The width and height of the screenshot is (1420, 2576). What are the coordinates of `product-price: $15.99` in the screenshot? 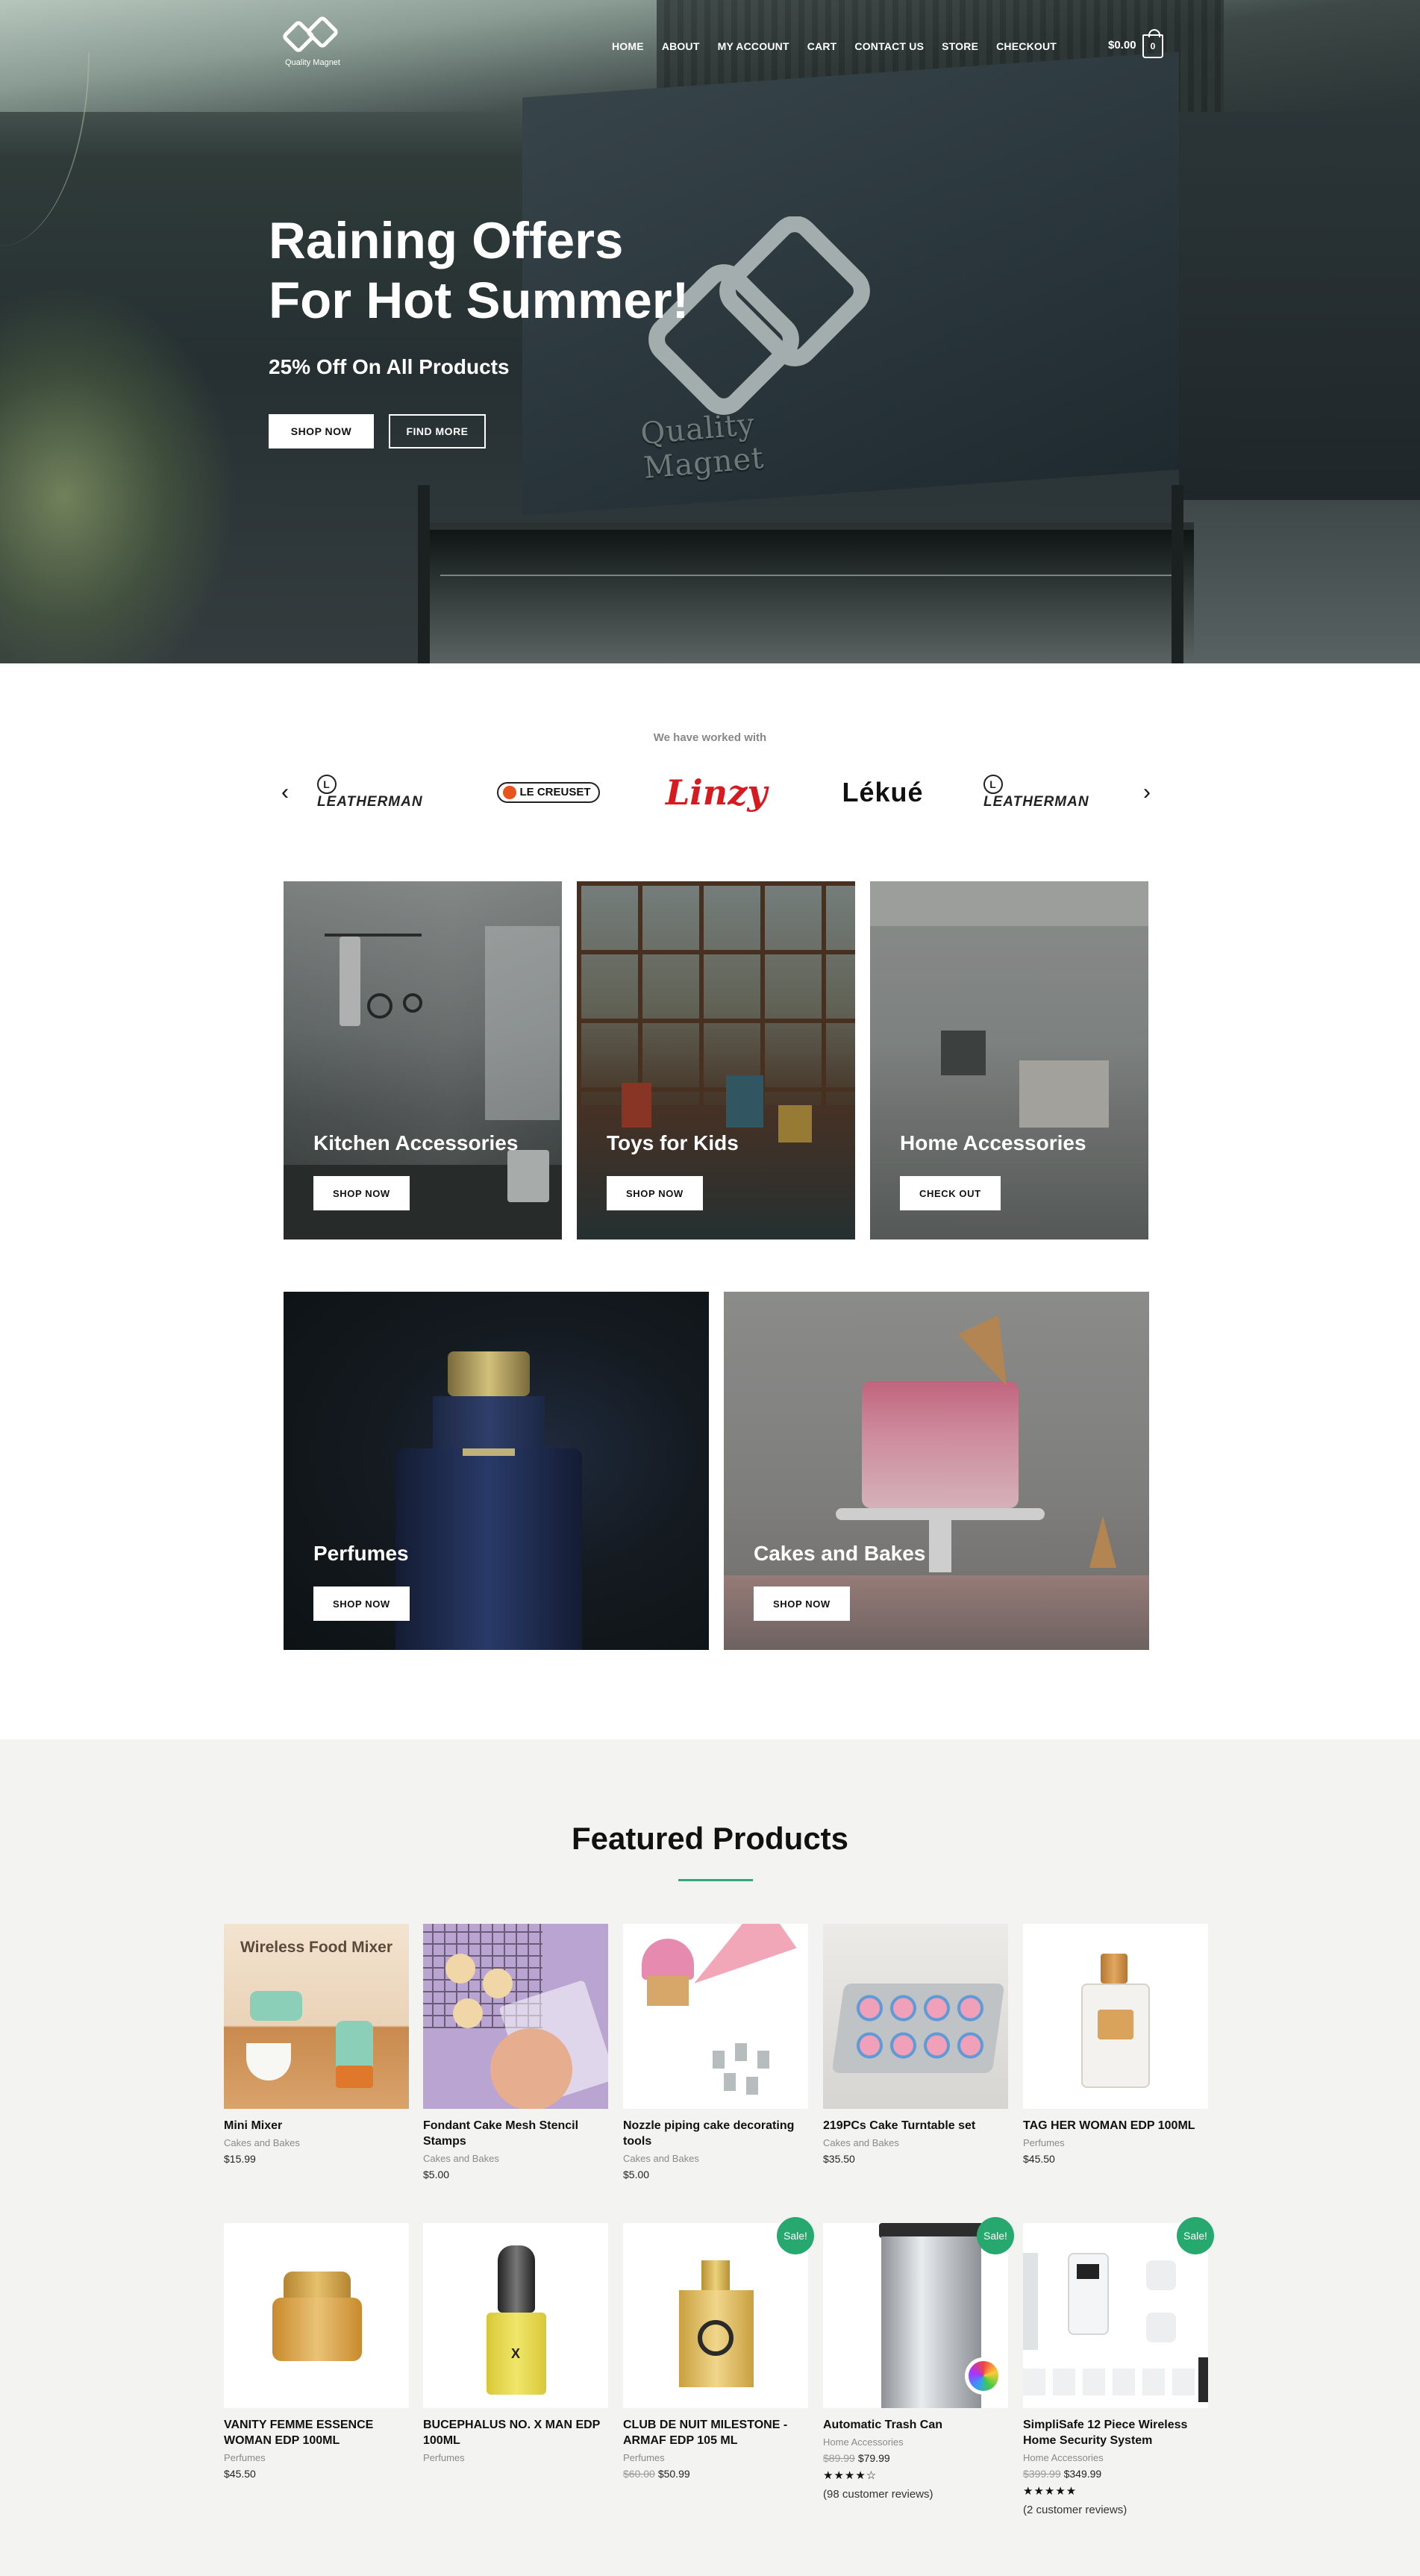 It's located at (240, 2159).